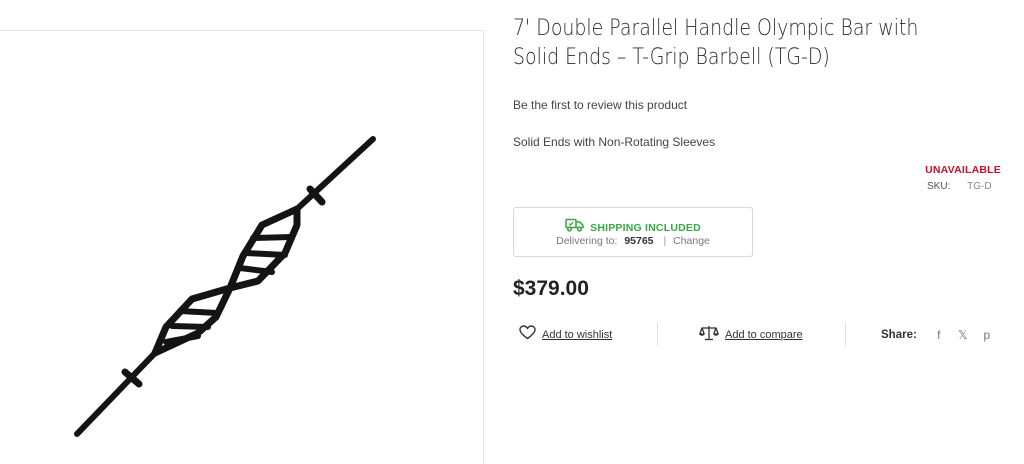 Image resolution: width=1024 pixels, height=464 pixels. Describe the element at coordinates (963, 170) in the screenshot. I see `stock-status-badge: UNAVAILABLE` at that location.